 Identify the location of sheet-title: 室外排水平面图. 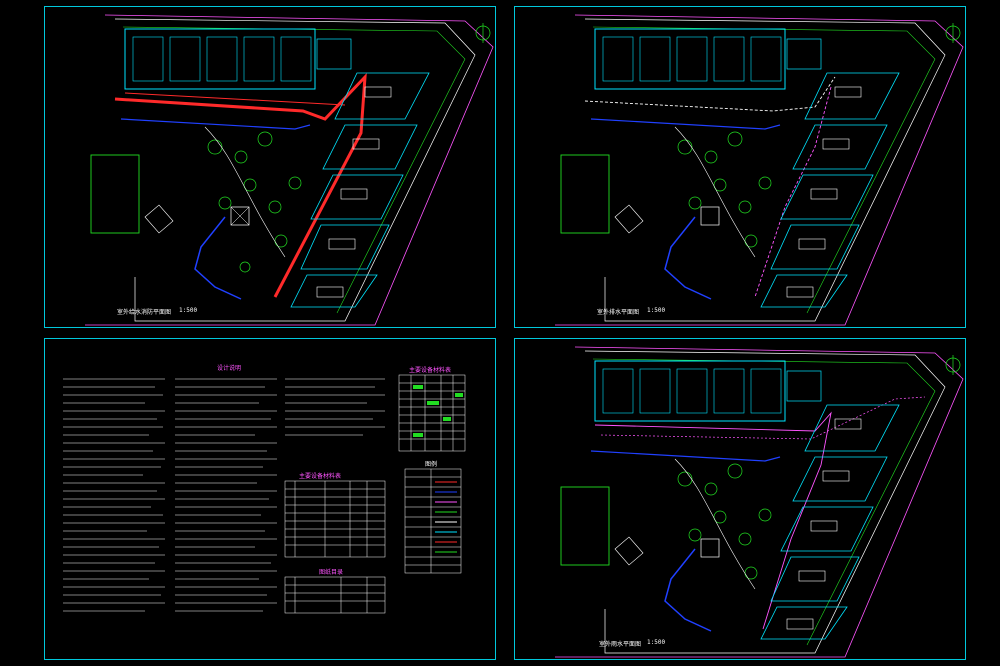
(618, 312).